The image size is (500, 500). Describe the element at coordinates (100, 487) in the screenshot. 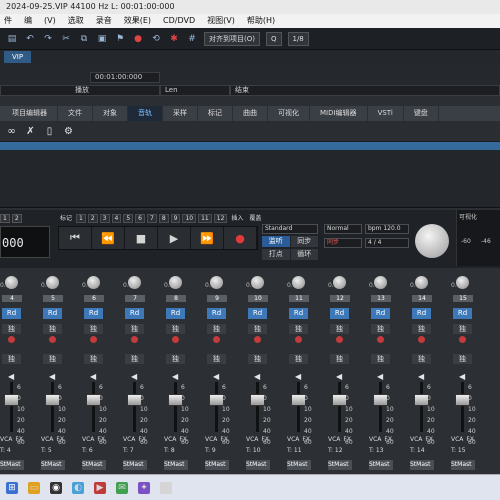

I see `media-icon: ▶` at that location.